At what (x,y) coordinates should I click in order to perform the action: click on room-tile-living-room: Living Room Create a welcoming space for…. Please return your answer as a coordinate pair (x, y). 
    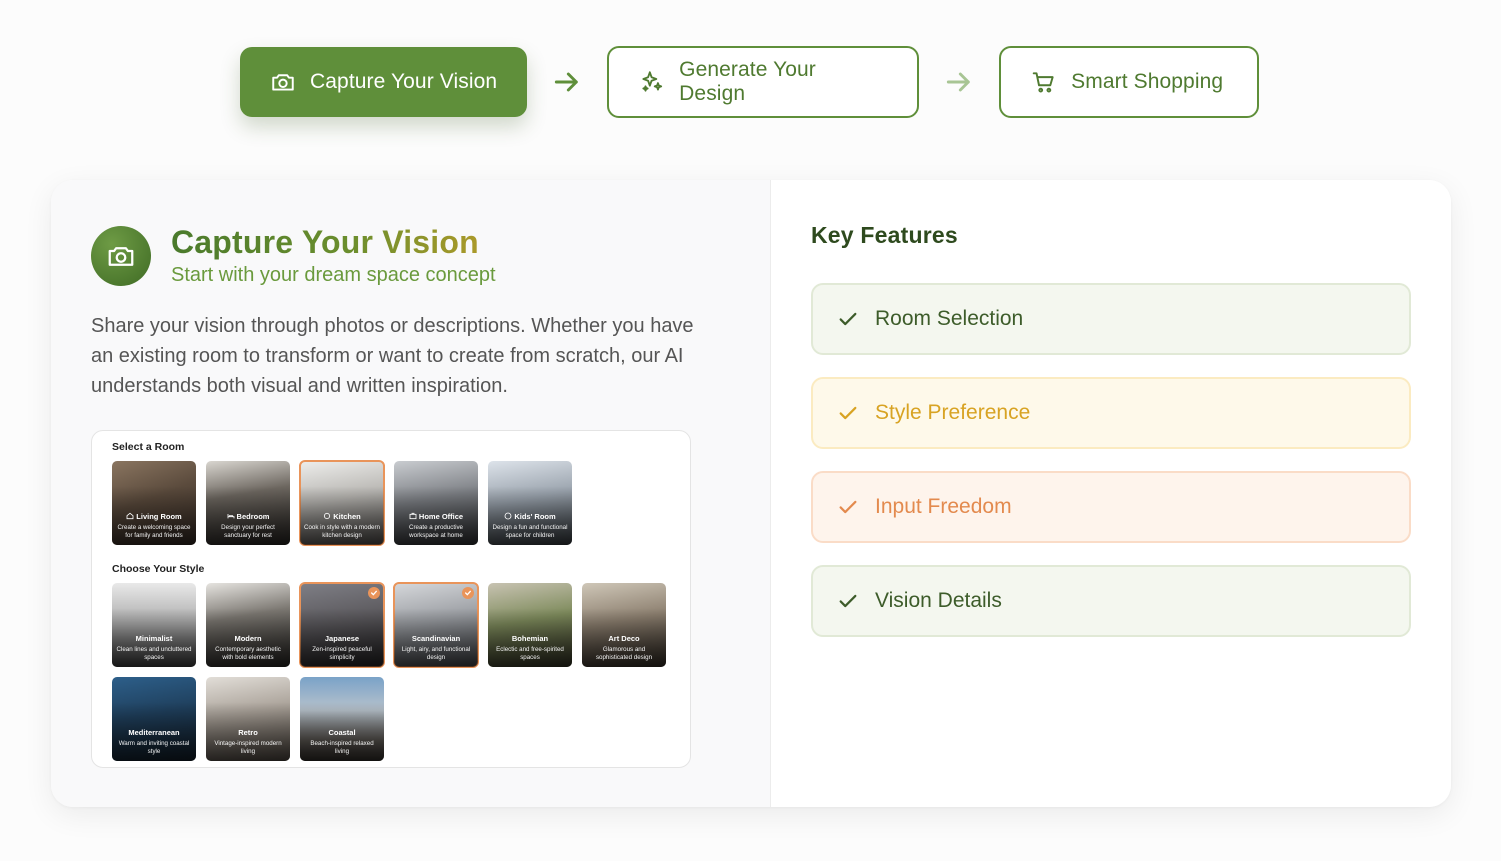
    Looking at the image, I should click on (154, 503).